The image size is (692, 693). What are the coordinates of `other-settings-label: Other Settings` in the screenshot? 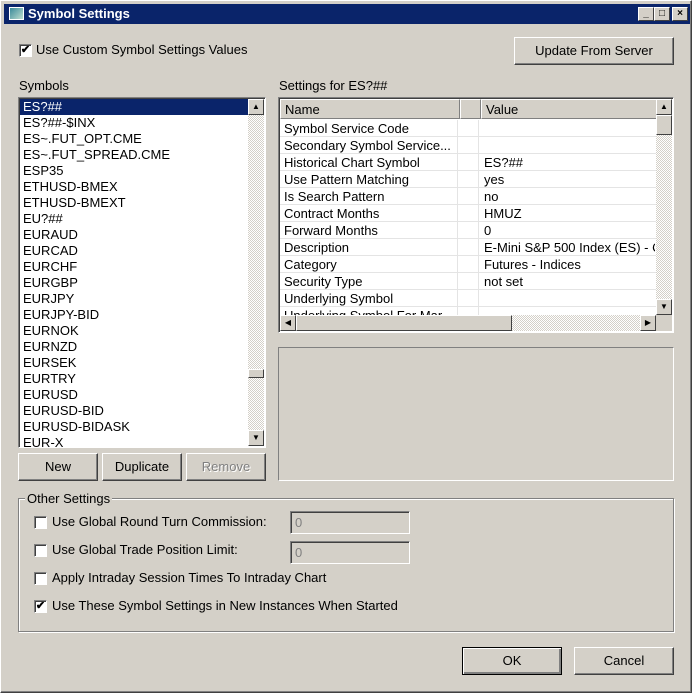 It's located at (69, 498).